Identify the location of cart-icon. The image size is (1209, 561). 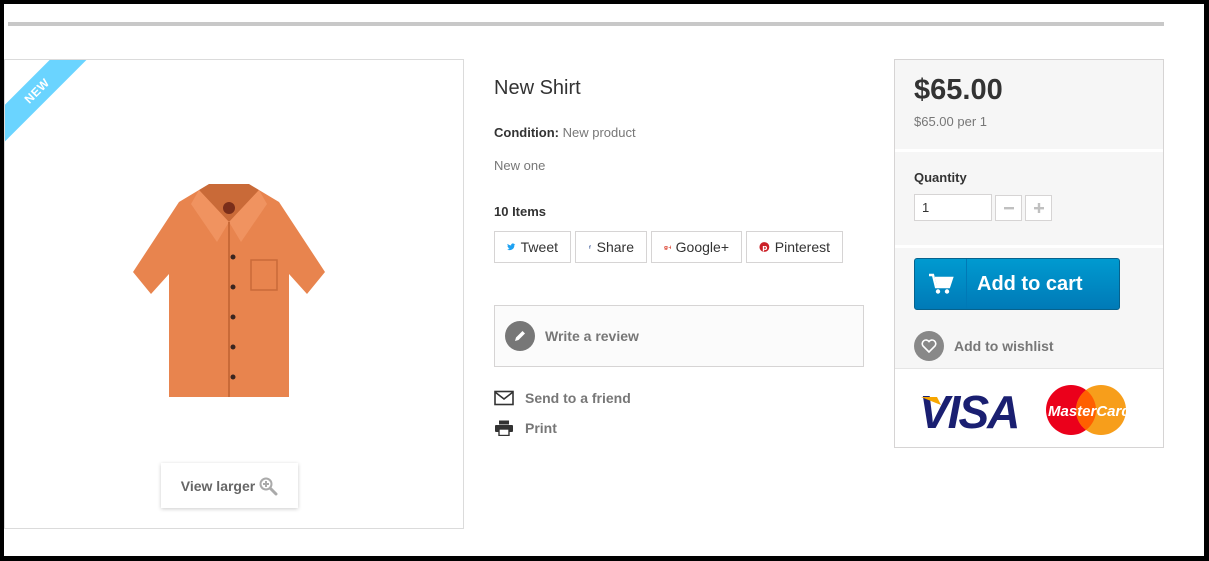
(941, 284).